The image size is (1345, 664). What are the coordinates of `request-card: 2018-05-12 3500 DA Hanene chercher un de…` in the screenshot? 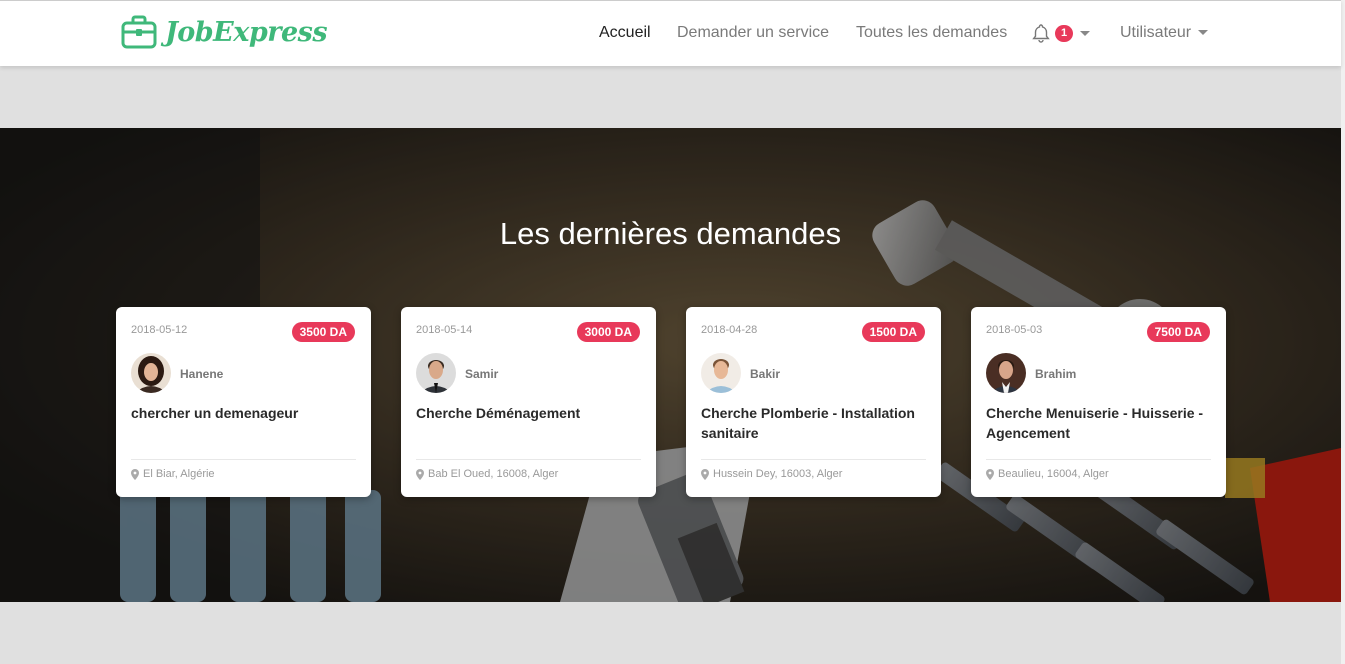 It's located at (243, 402).